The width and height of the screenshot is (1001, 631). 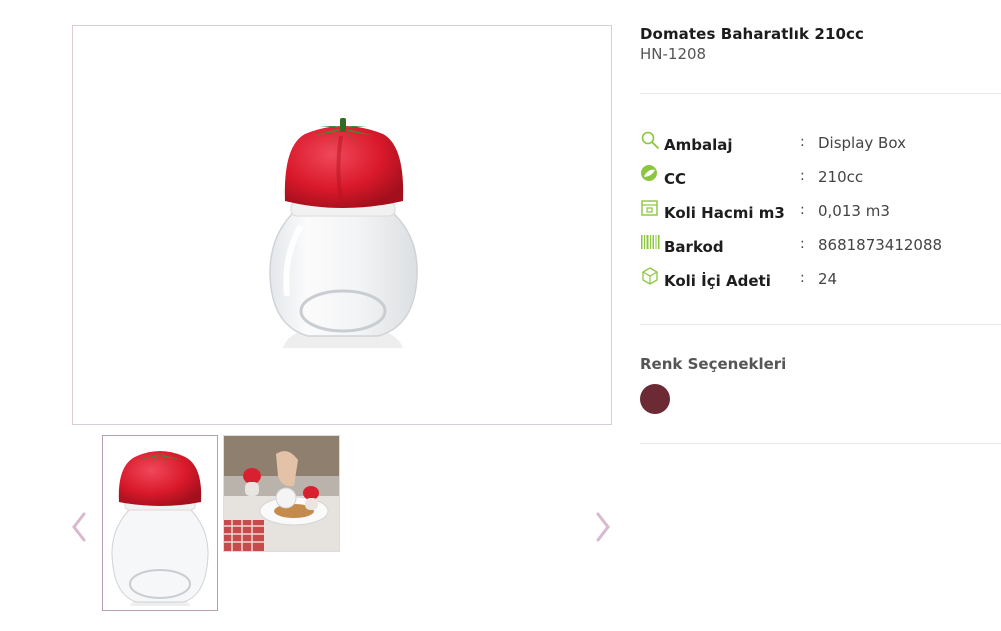 I want to click on color-options-title: Renk Seçenekleri, so click(x=713, y=364).